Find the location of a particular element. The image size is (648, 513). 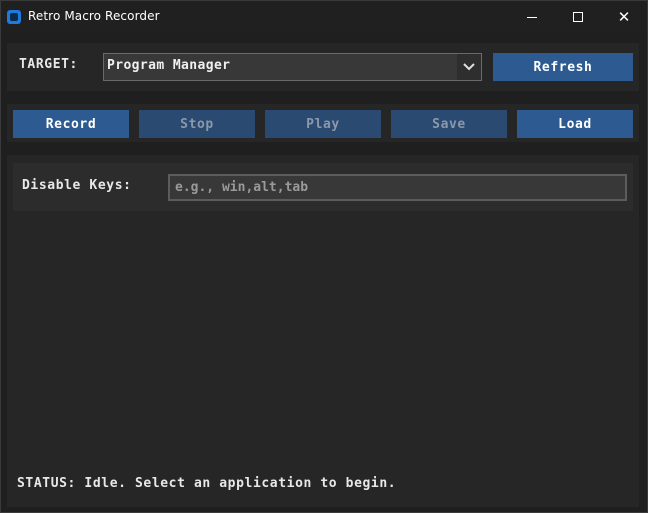

disable-keys-input is located at coordinates (397, 187).